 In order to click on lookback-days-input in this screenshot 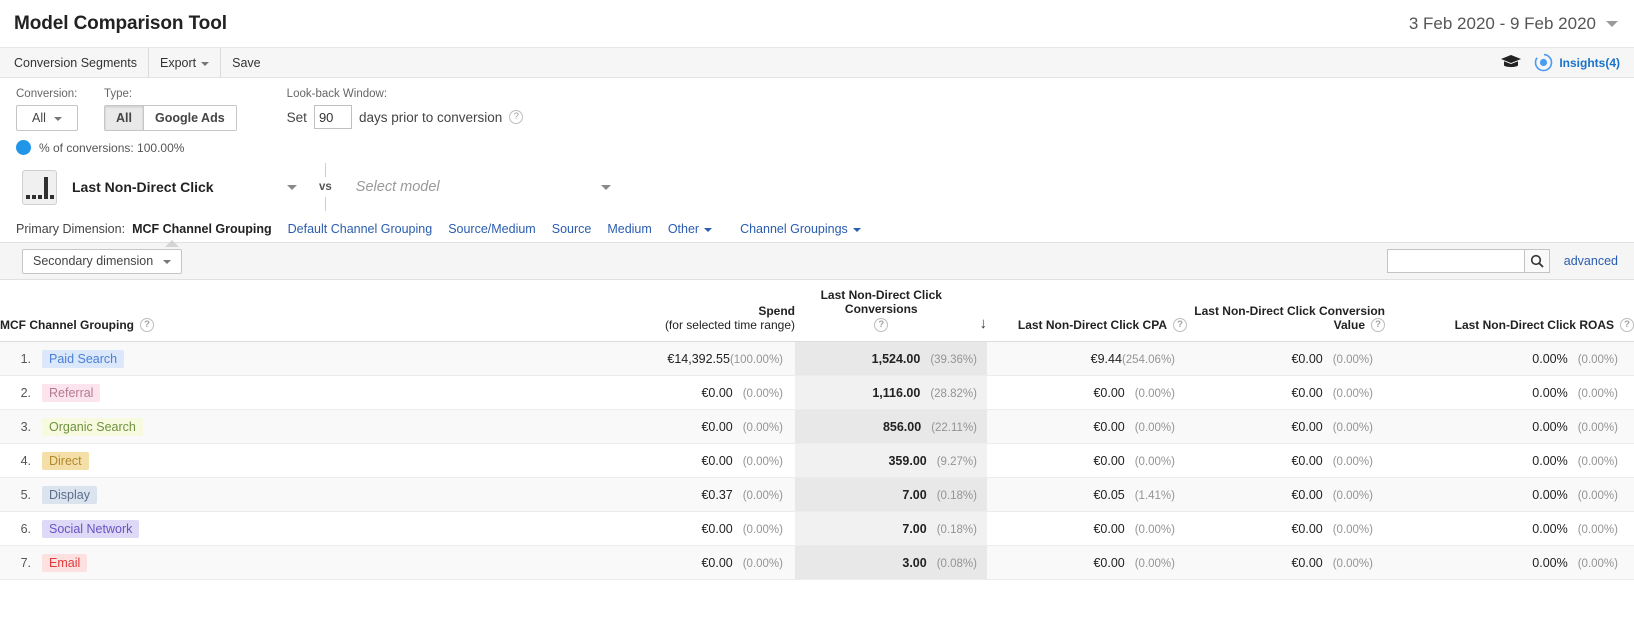, I will do `click(332, 117)`.